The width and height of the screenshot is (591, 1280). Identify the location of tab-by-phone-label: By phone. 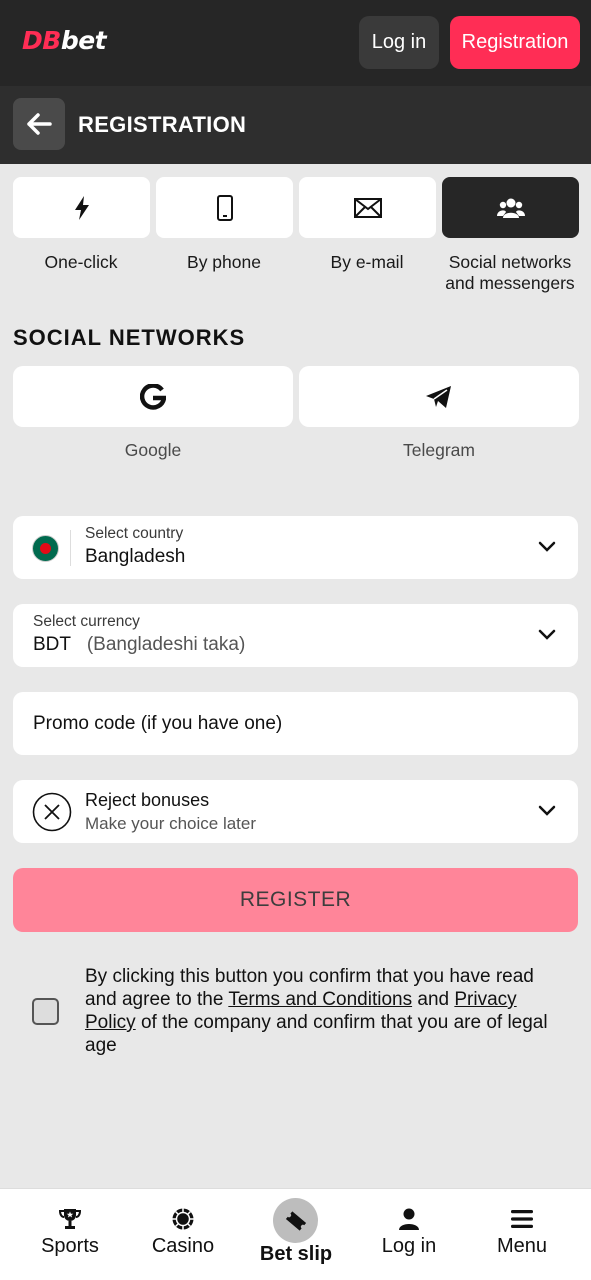
(224, 262).